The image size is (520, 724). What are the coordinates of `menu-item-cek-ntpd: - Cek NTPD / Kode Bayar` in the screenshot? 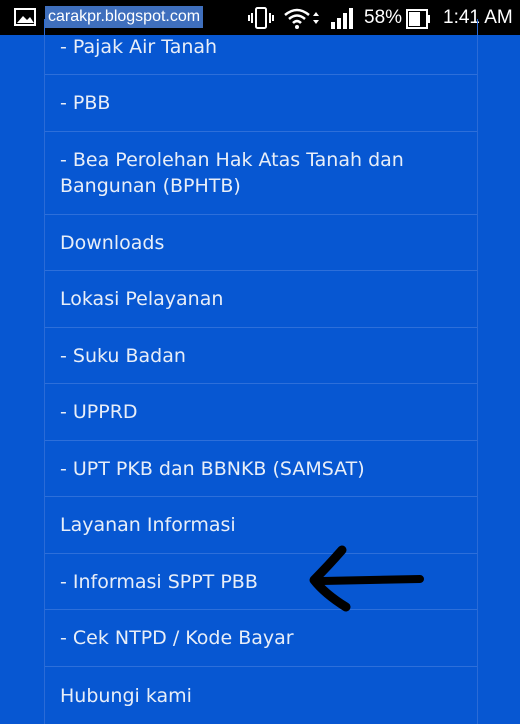 It's located at (261, 638).